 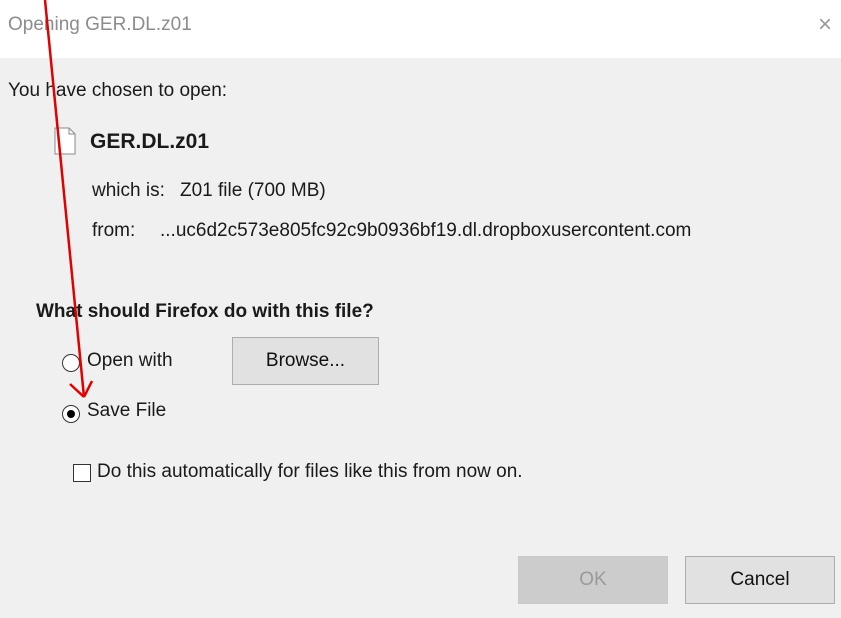 I want to click on radio-selected-dot, so click(x=71, y=414).